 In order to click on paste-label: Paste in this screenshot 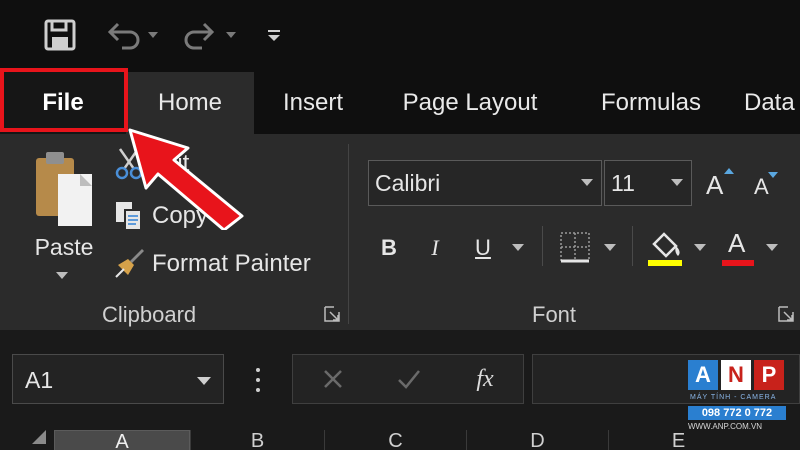, I will do `click(64, 247)`.